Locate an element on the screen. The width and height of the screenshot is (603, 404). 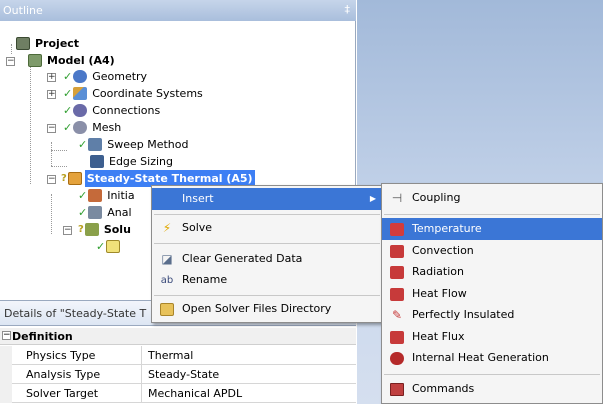
temperature-icon is located at coordinates (397, 229).